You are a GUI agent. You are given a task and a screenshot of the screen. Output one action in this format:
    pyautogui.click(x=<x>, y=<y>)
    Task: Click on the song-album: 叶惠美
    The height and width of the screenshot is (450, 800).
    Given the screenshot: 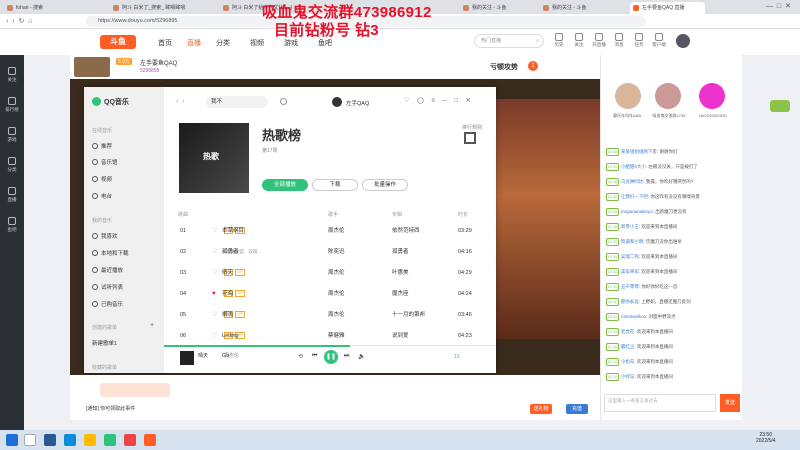 What is the action you would take?
    pyautogui.click(x=400, y=273)
    